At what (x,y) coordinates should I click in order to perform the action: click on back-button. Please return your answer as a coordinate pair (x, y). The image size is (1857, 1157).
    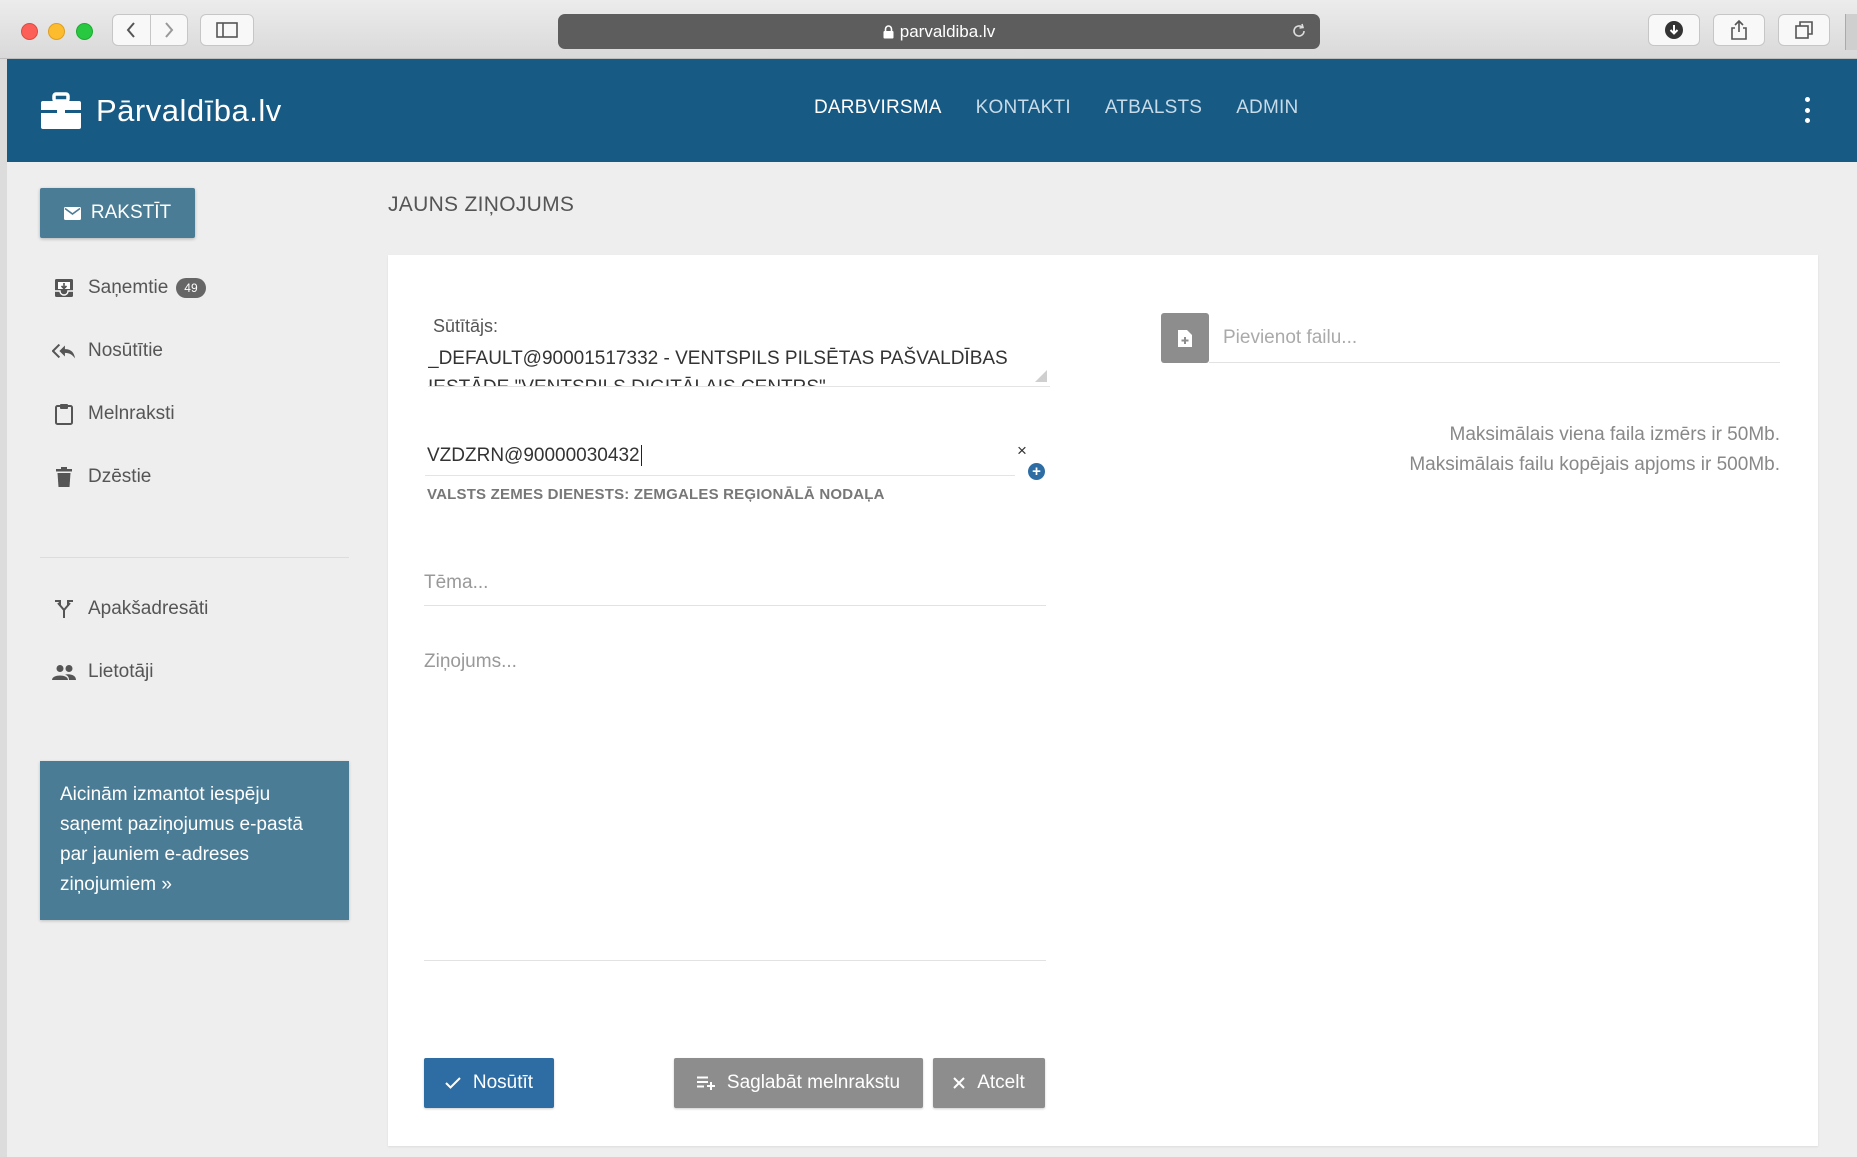
    Looking at the image, I should click on (131, 30).